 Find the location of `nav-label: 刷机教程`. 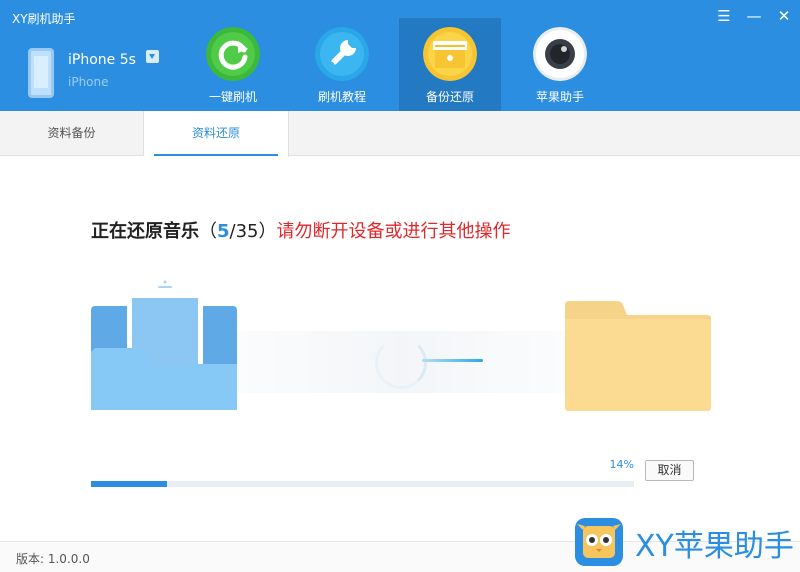

nav-label: 刷机教程 is located at coordinates (341, 97).